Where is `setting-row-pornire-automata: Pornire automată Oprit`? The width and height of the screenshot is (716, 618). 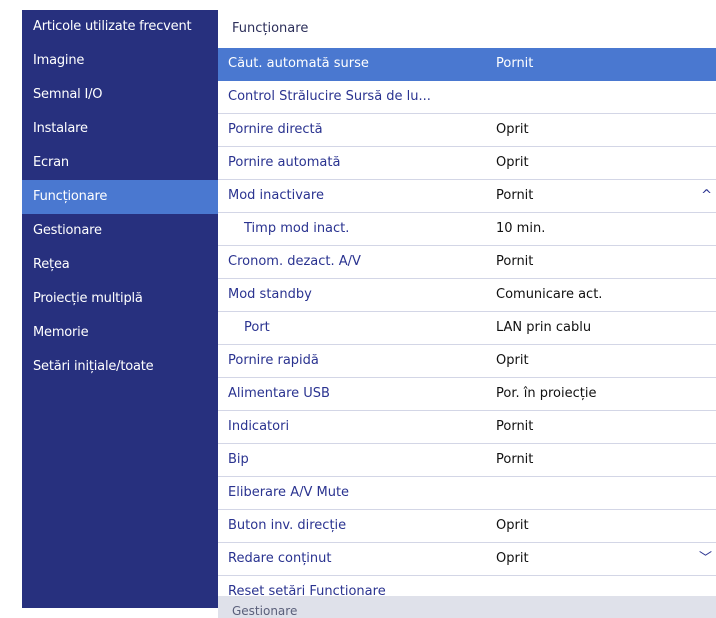
setting-row-pornire-automata: Pornire automată Oprit is located at coordinates (467, 163).